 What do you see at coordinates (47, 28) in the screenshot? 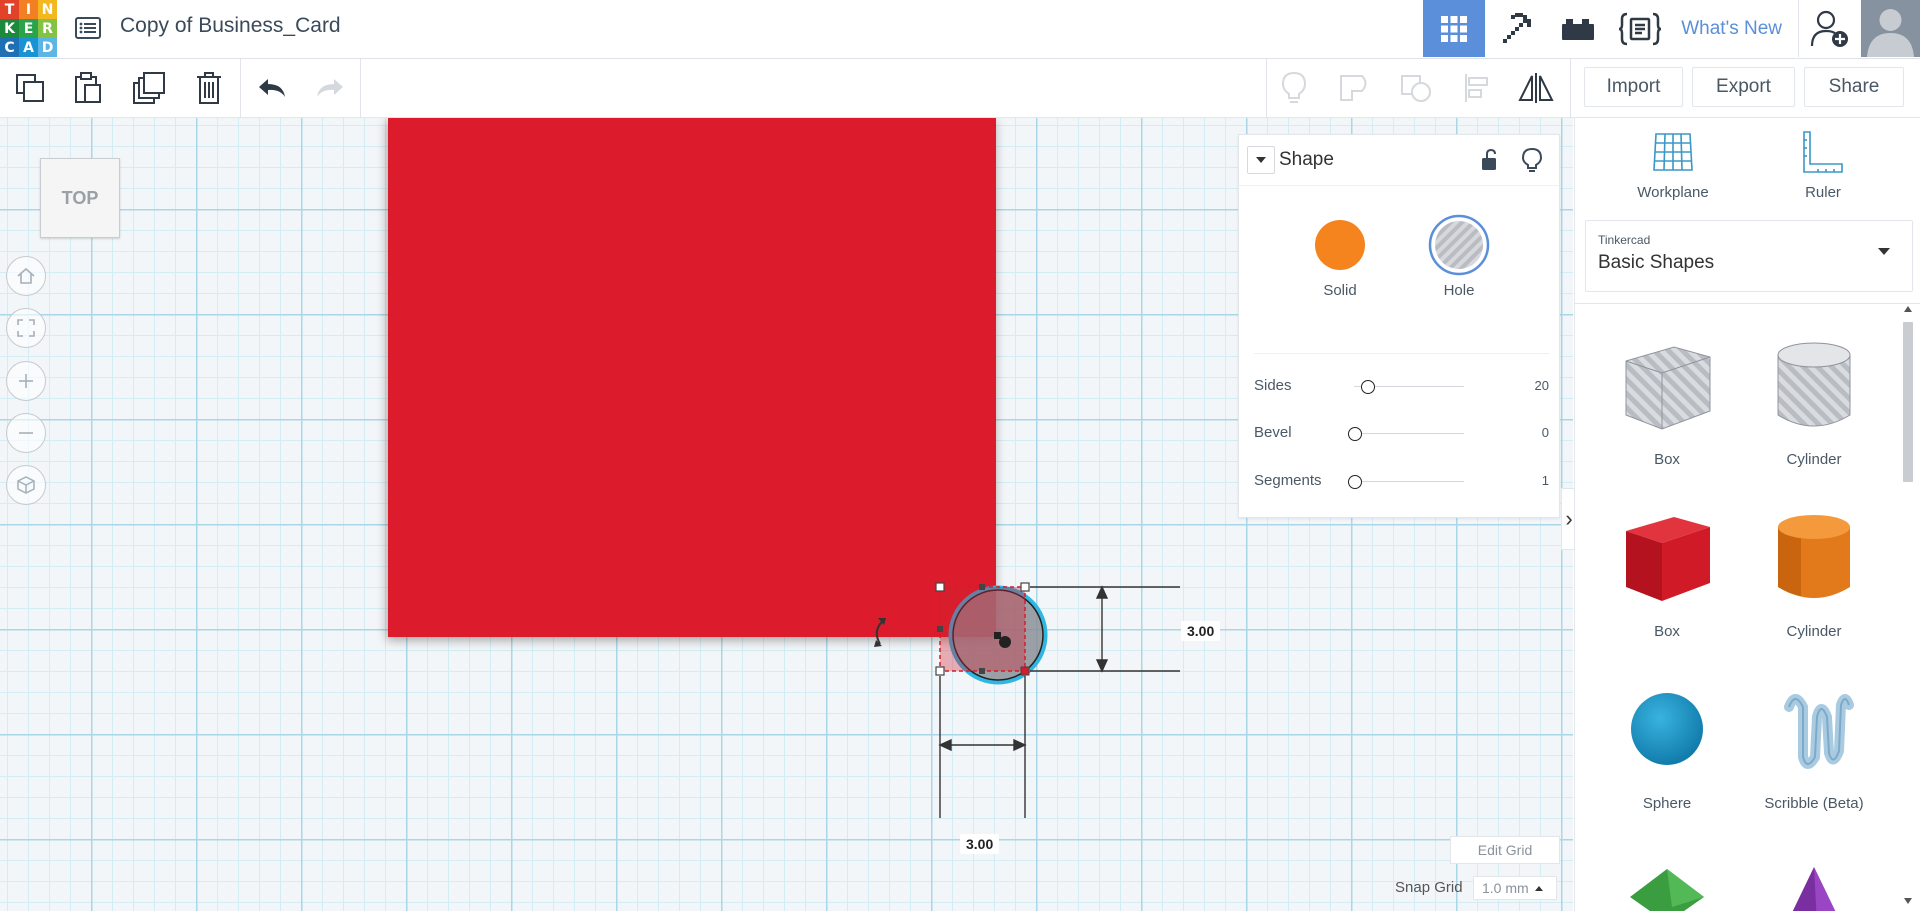
I see `logo-letter: R` at bounding box center [47, 28].